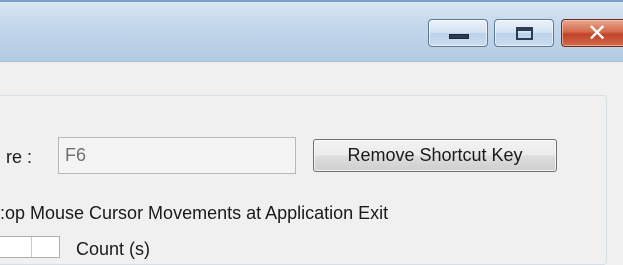 The height and width of the screenshot is (265, 623). I want to click on close-button: ✕, so click(592, 33).